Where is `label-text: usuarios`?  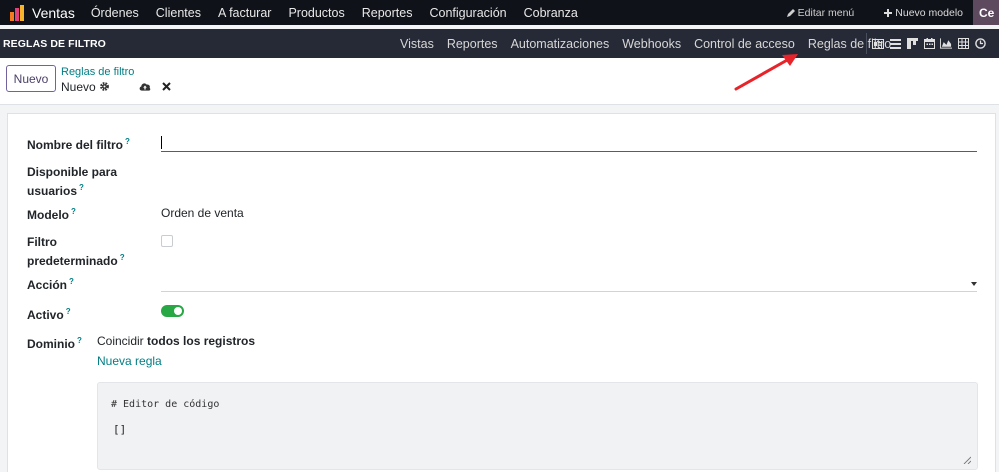 label-text: usuarios is located at coordinates (52, 191).